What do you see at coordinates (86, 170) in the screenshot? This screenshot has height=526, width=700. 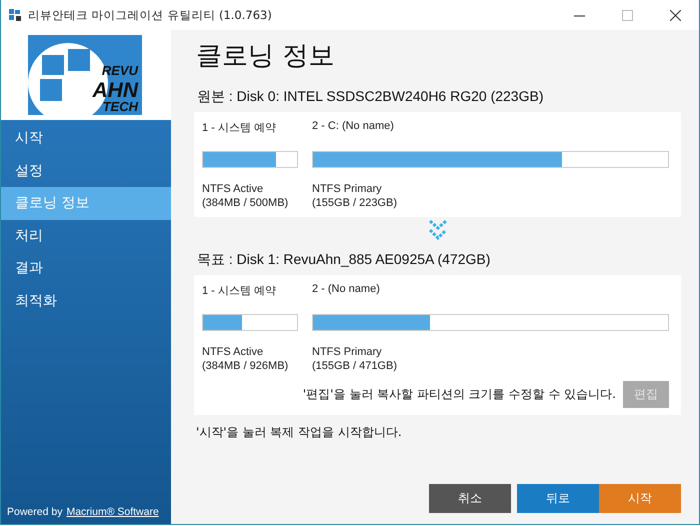 I see `sidebar-item: 설정` at bounding box center [86, 170].